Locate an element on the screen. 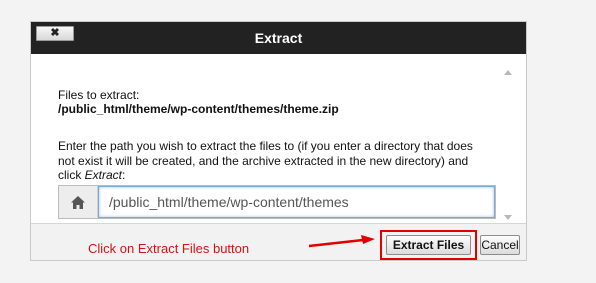 The width and height of the screenshot is (596, 283). scroll-up-icon is located at coordinates (508, 72).